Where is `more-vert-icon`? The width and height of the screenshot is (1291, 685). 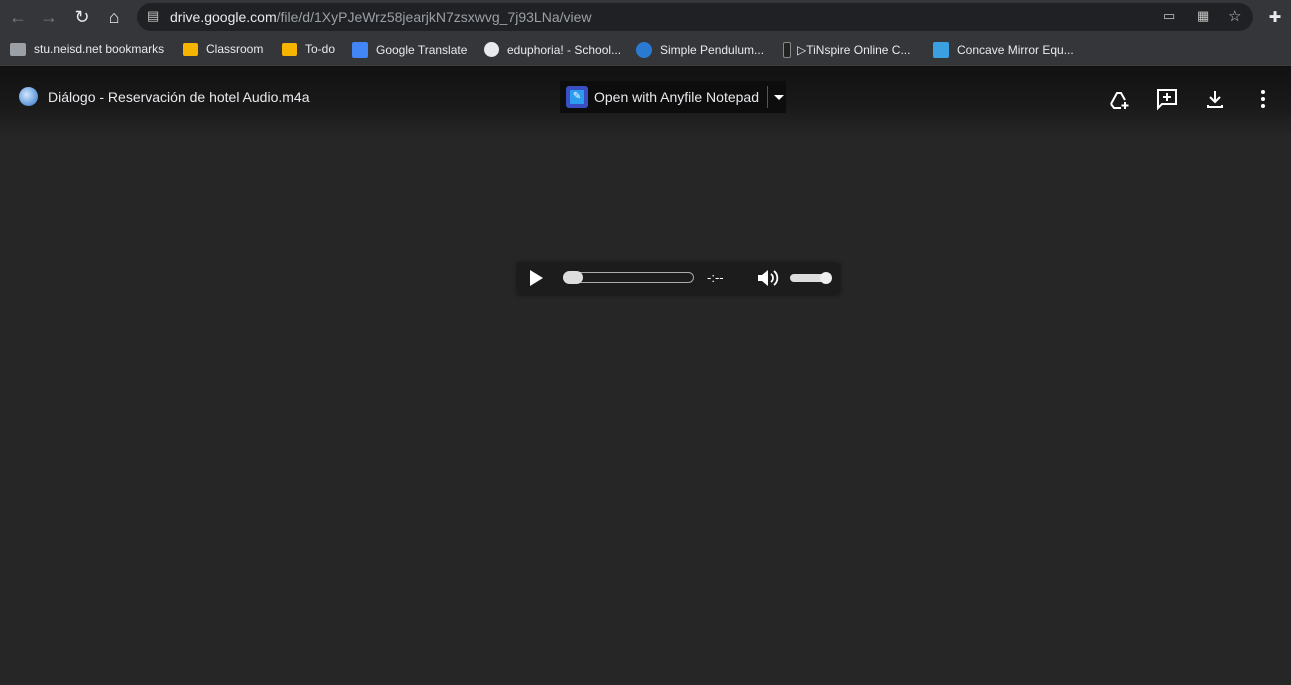
more-vert-icon is located at coordinates (1263, 99).